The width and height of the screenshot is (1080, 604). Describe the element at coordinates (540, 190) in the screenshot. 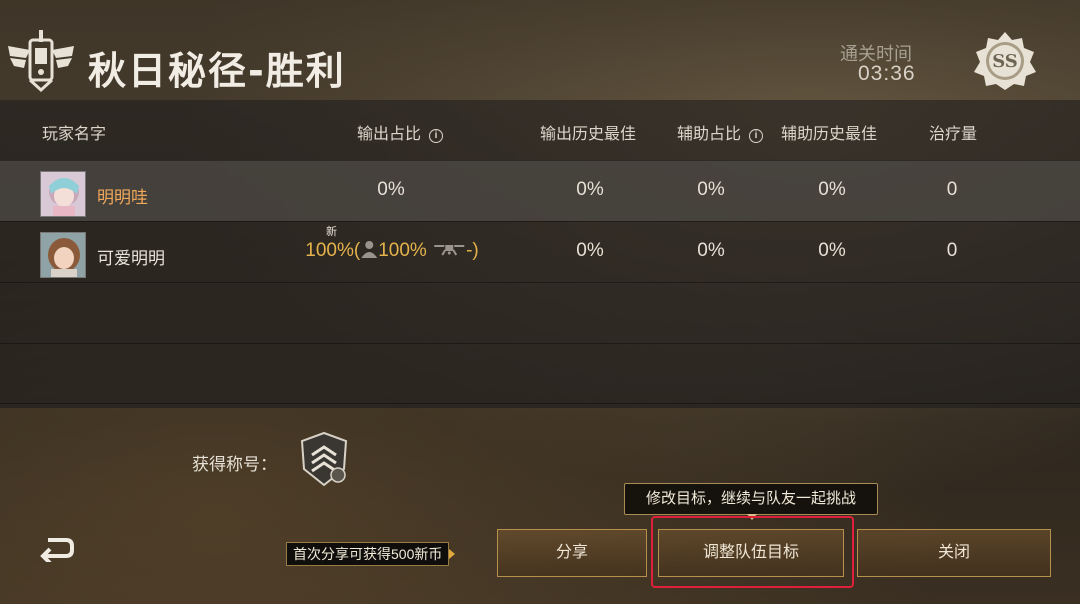

I see `table-row: 明明哇 0% 0% 0% 0% 0` at that location.